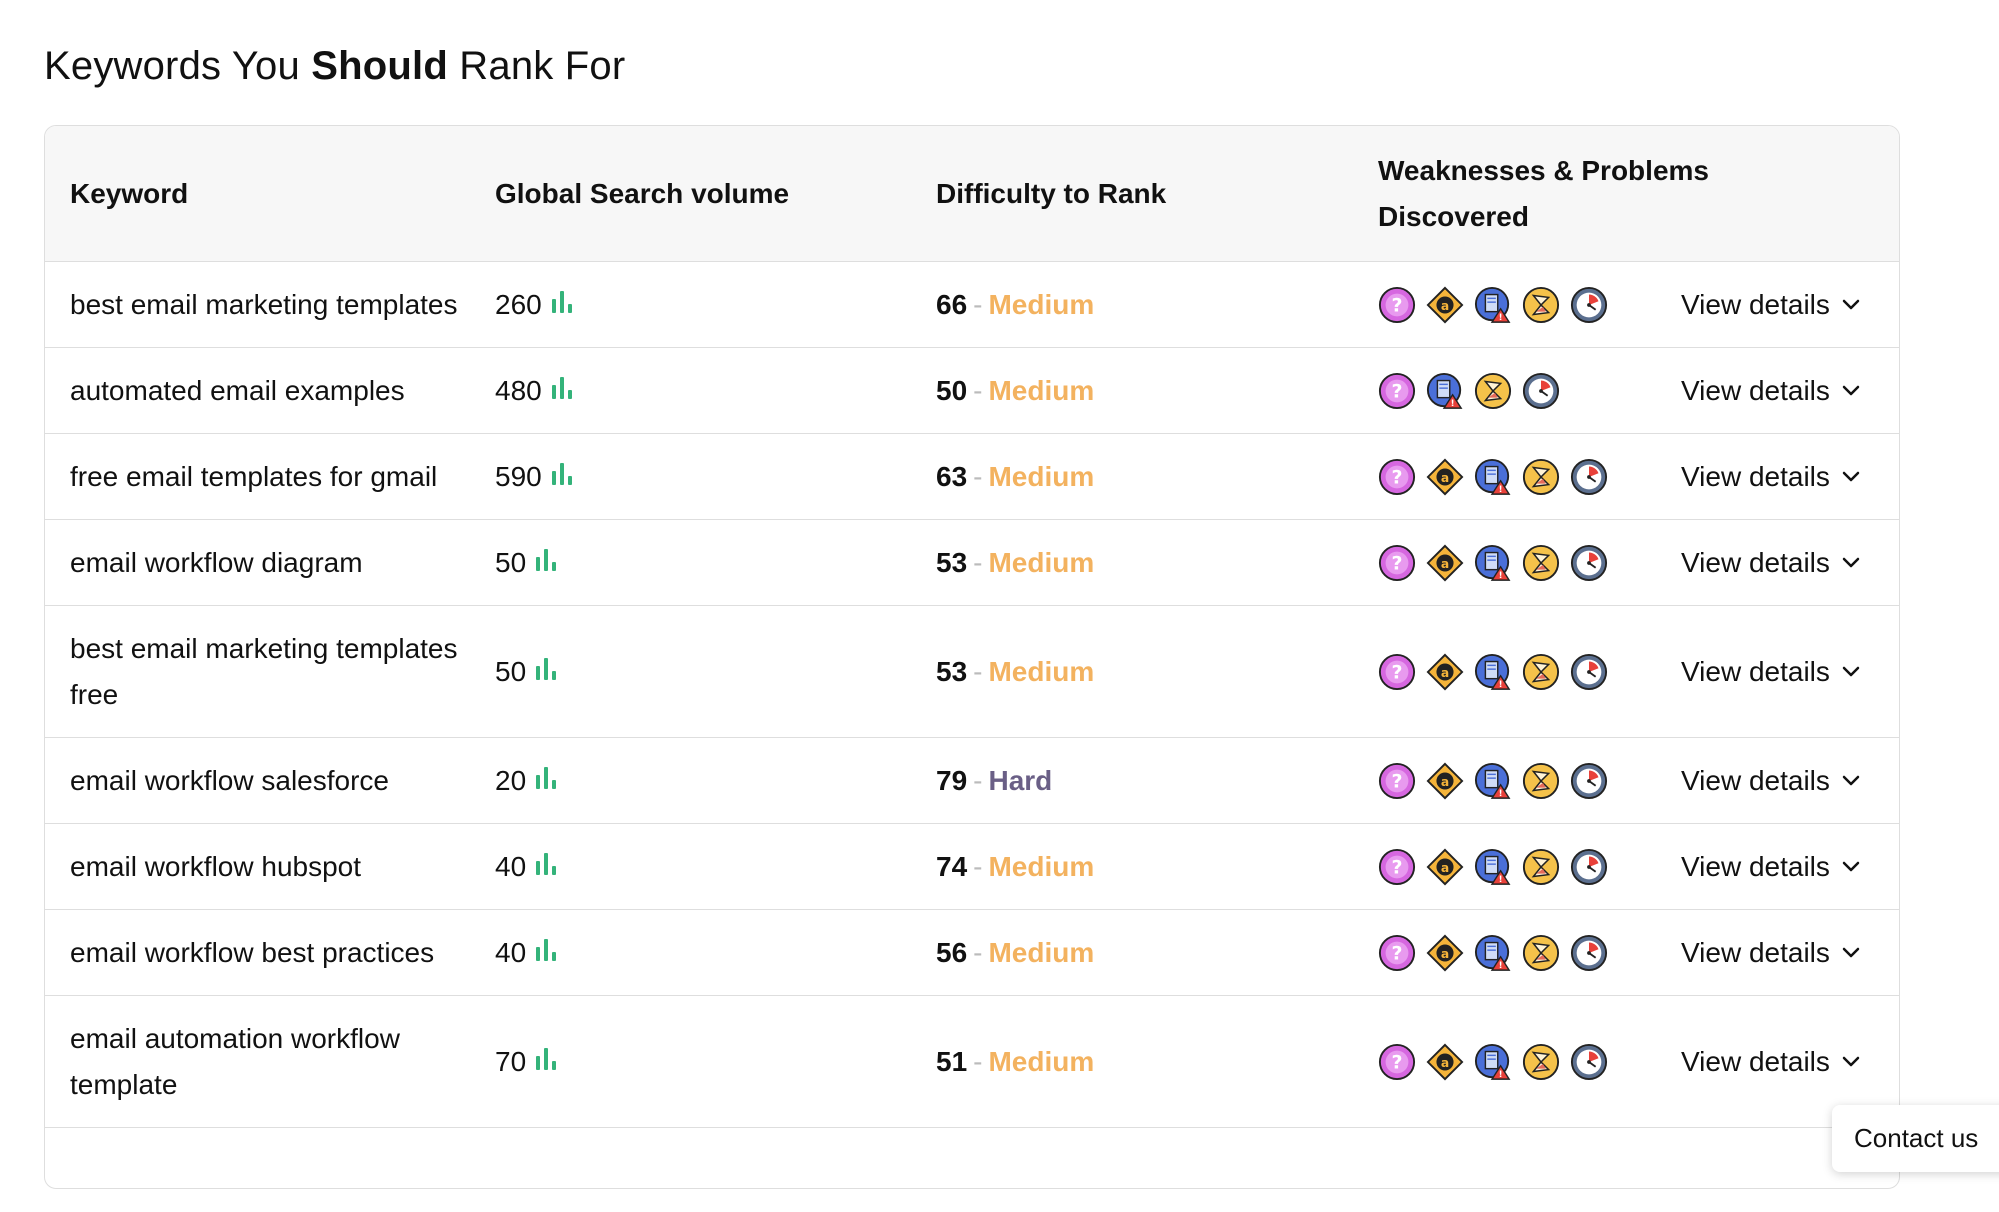 The height and width of the screenshot is (1212, 1999). Describe the element at coordinates (511, 562) in the screenshot. I see `search-volume-value: 50` at that location.